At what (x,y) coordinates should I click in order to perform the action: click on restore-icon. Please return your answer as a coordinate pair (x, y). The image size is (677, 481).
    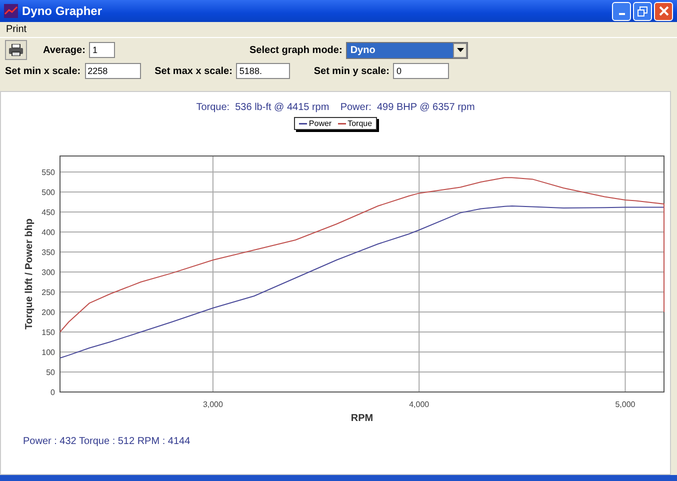
    Looking at the image, I should click on (642, 11).